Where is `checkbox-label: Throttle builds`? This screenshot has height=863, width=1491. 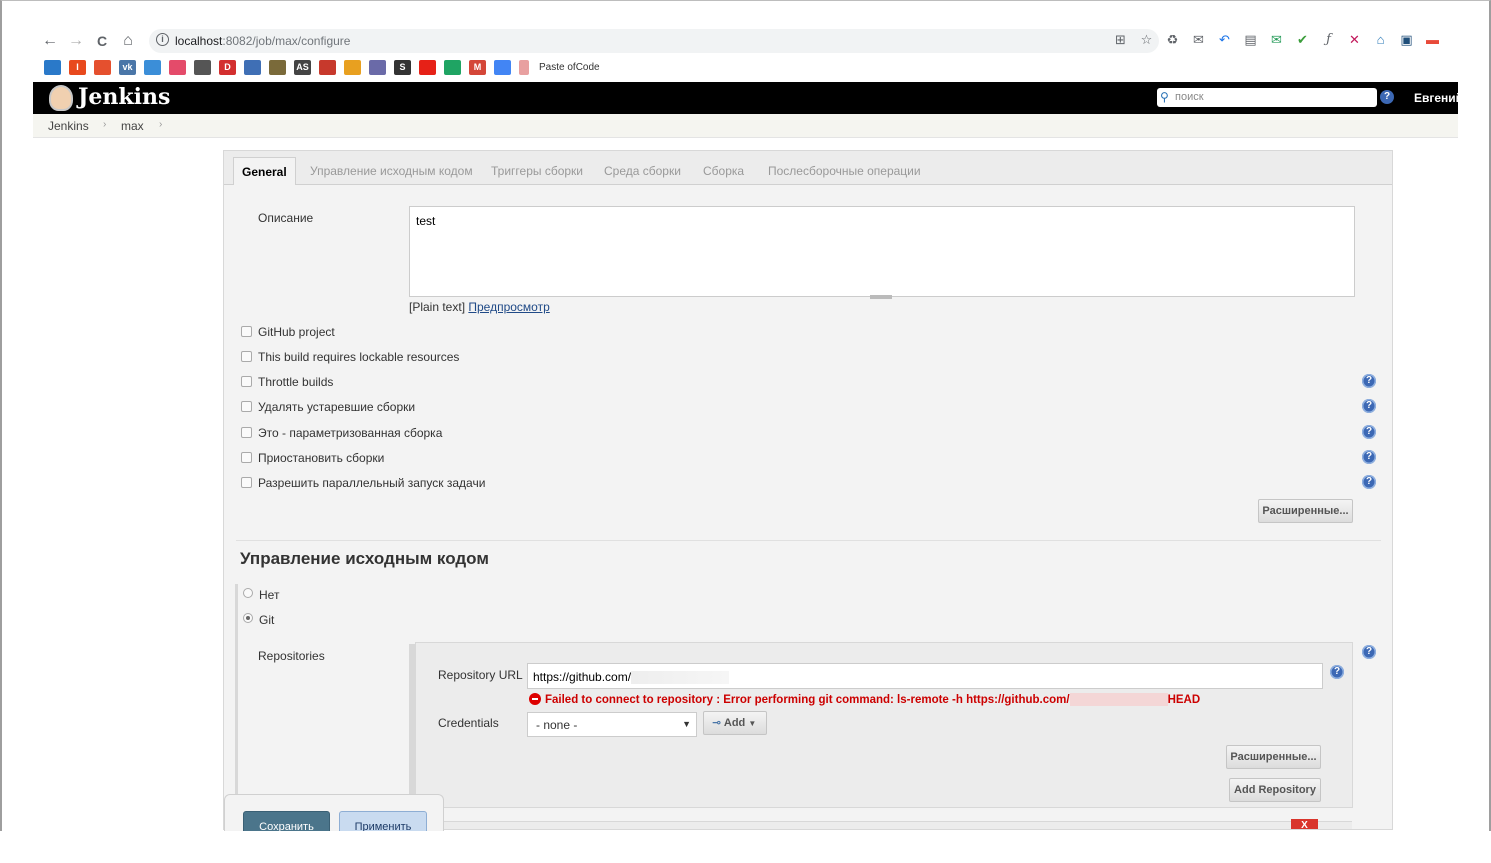
checkbox-label: Throttle builds is located at coordinates (296, 382).